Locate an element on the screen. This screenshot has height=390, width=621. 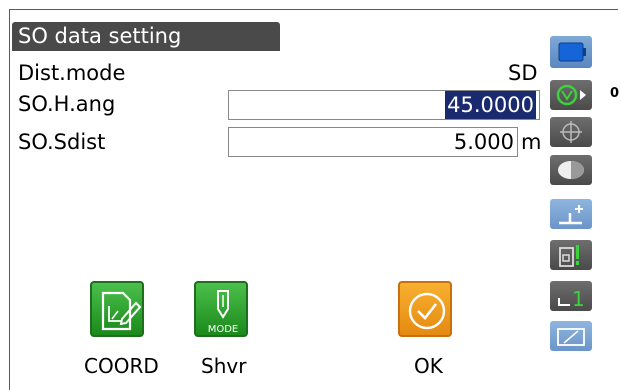
input-mode-icon is located at coordinates (571, 255).